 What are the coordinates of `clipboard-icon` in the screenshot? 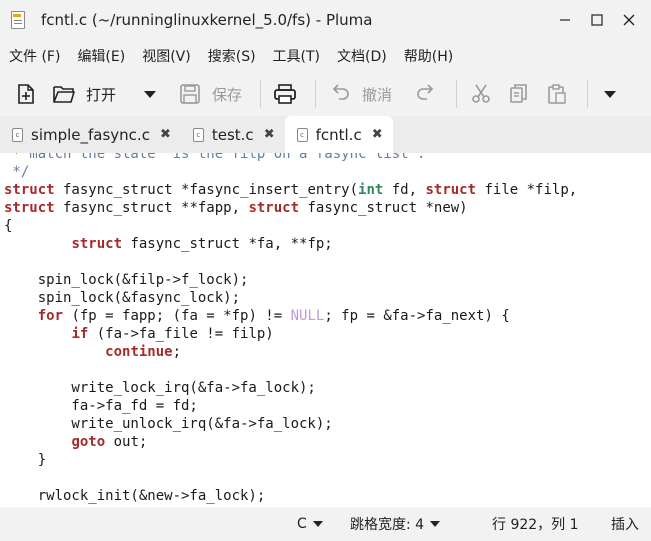 It's located at (557, 94).